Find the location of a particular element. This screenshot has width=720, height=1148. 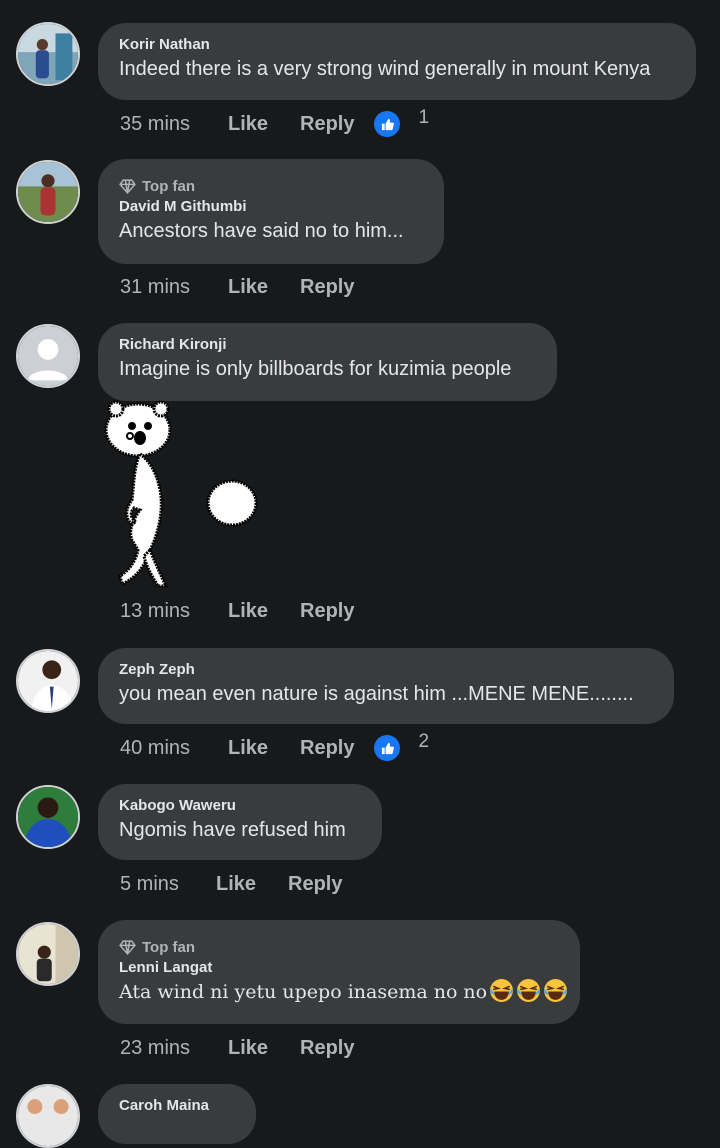

comment-actions: 13 mins Like Reply is located at coordinates (237, 611).